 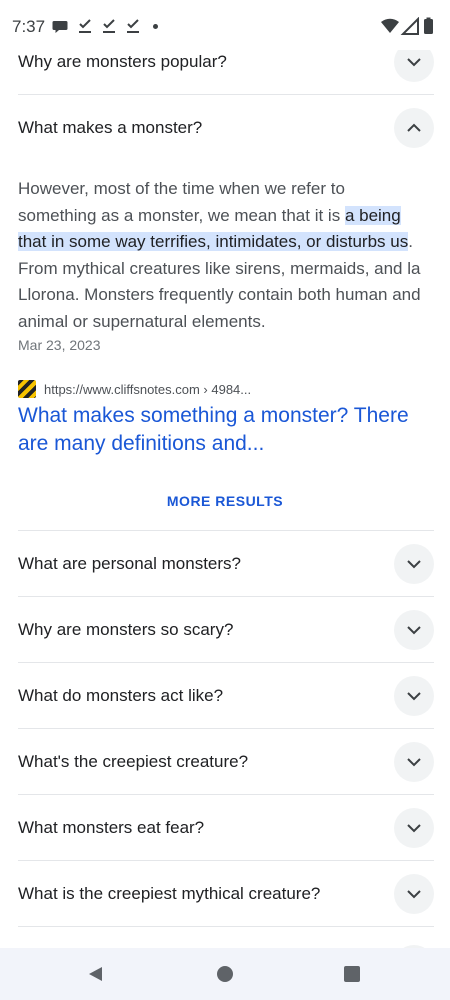 I want to click on wifi-icon, so click(x=390, y=25).